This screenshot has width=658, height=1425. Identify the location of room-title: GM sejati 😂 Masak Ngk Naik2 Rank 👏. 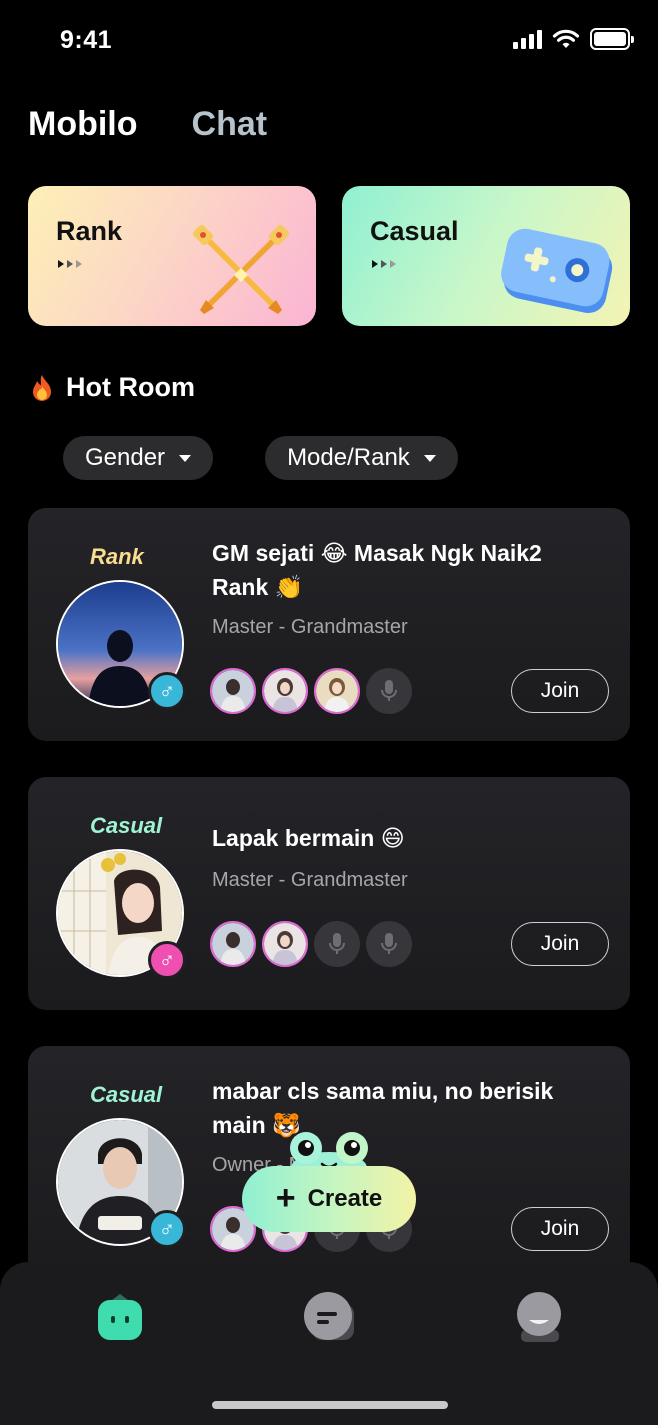
(377, 570).